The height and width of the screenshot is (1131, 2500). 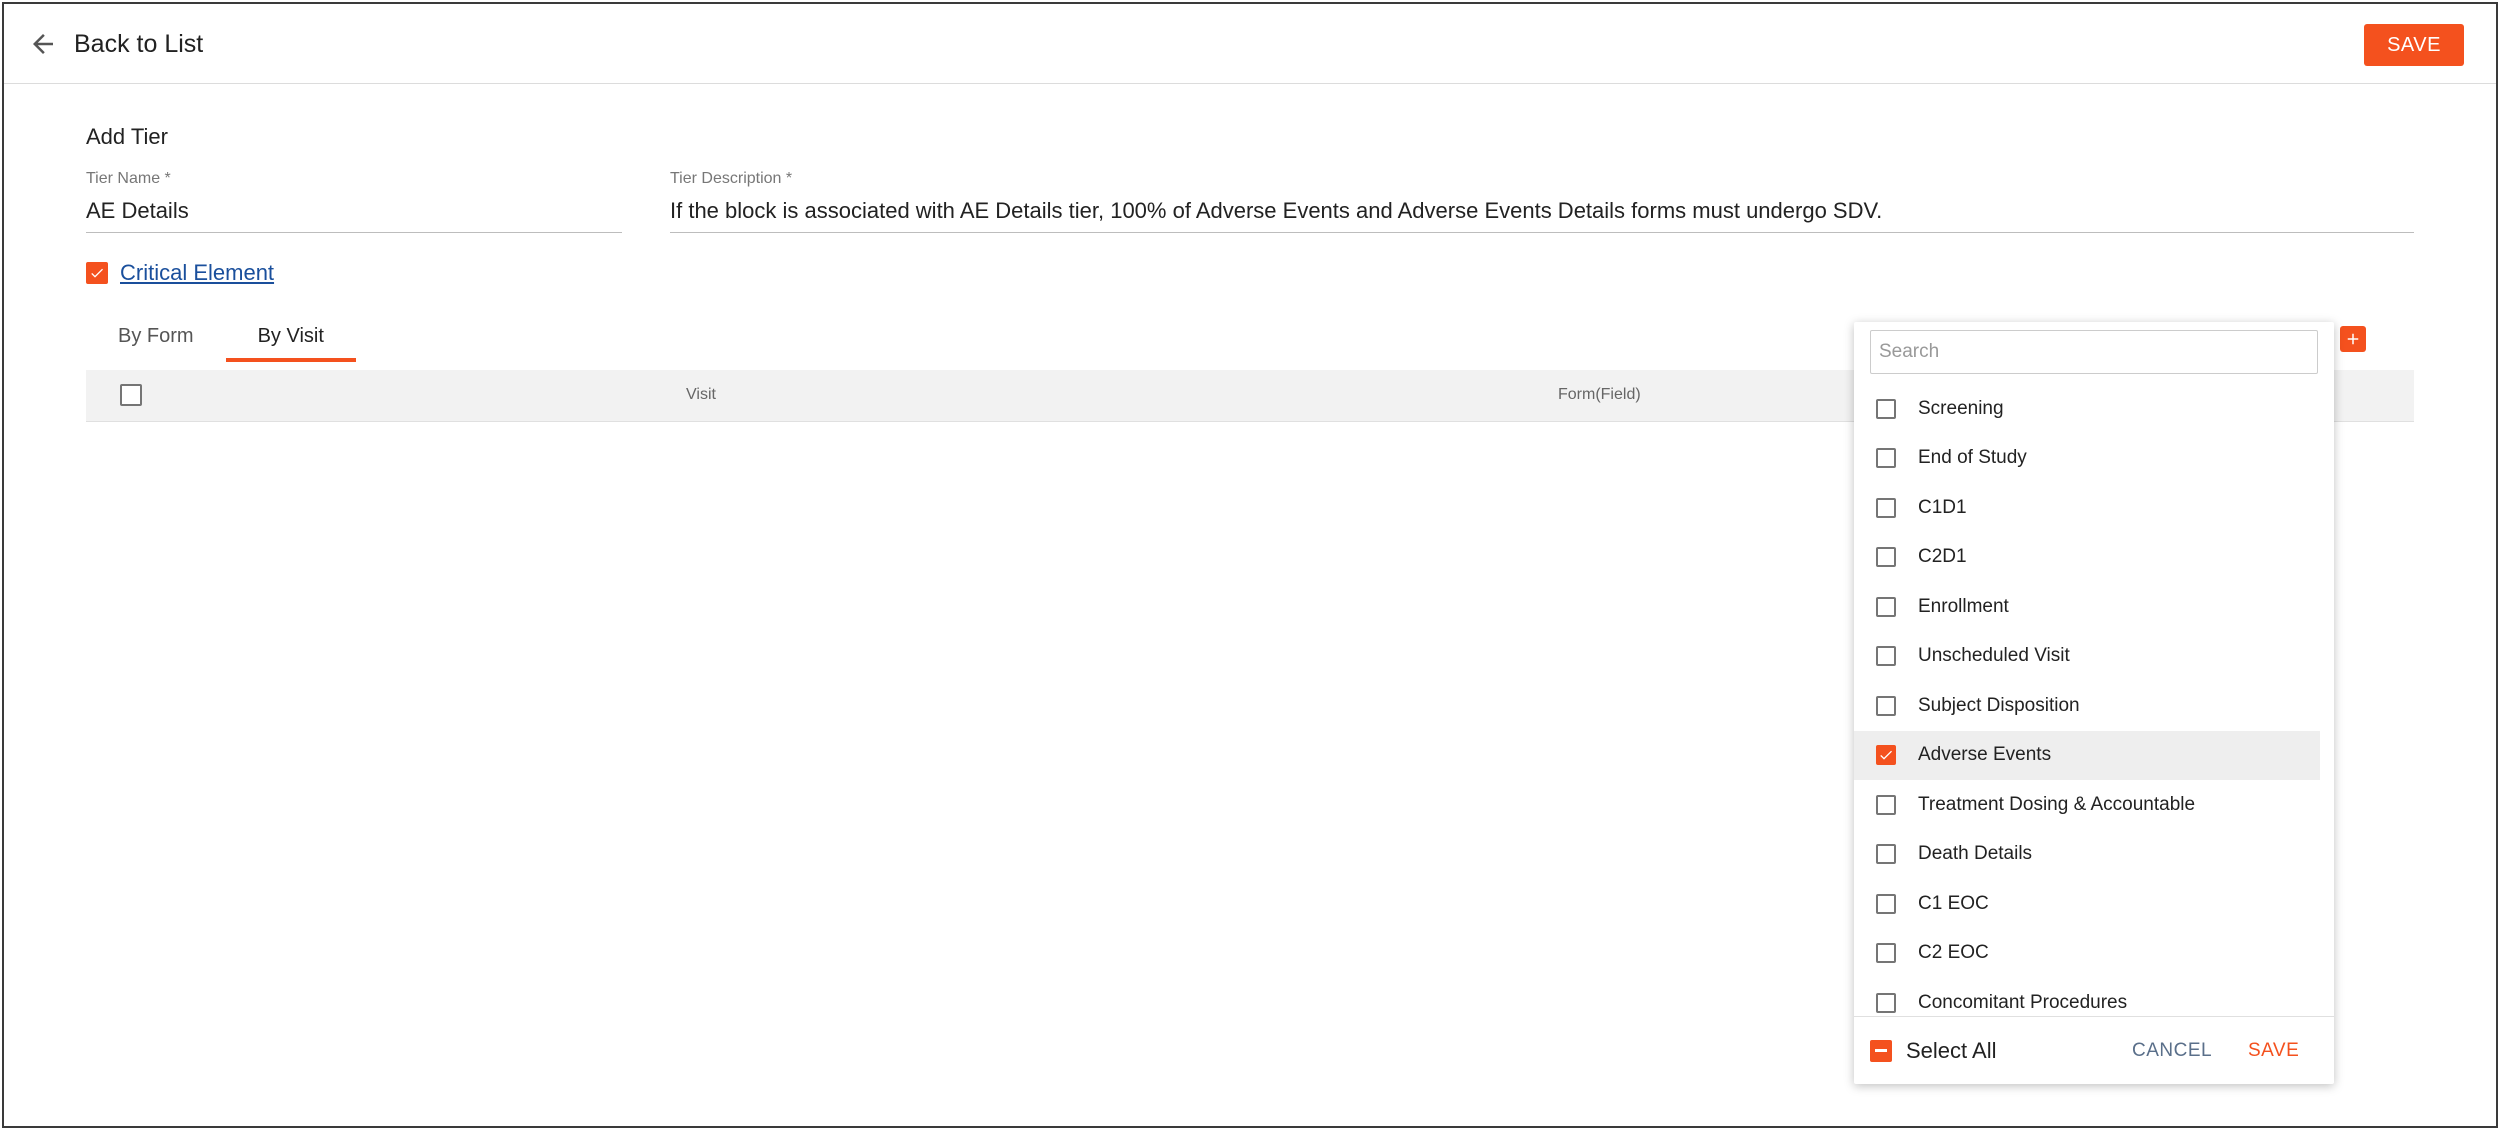 What do you see at coordinates (731, 178) in the screenshot?
I see `tier-description-label: Tier Description *` at bounding box center [731, 178].